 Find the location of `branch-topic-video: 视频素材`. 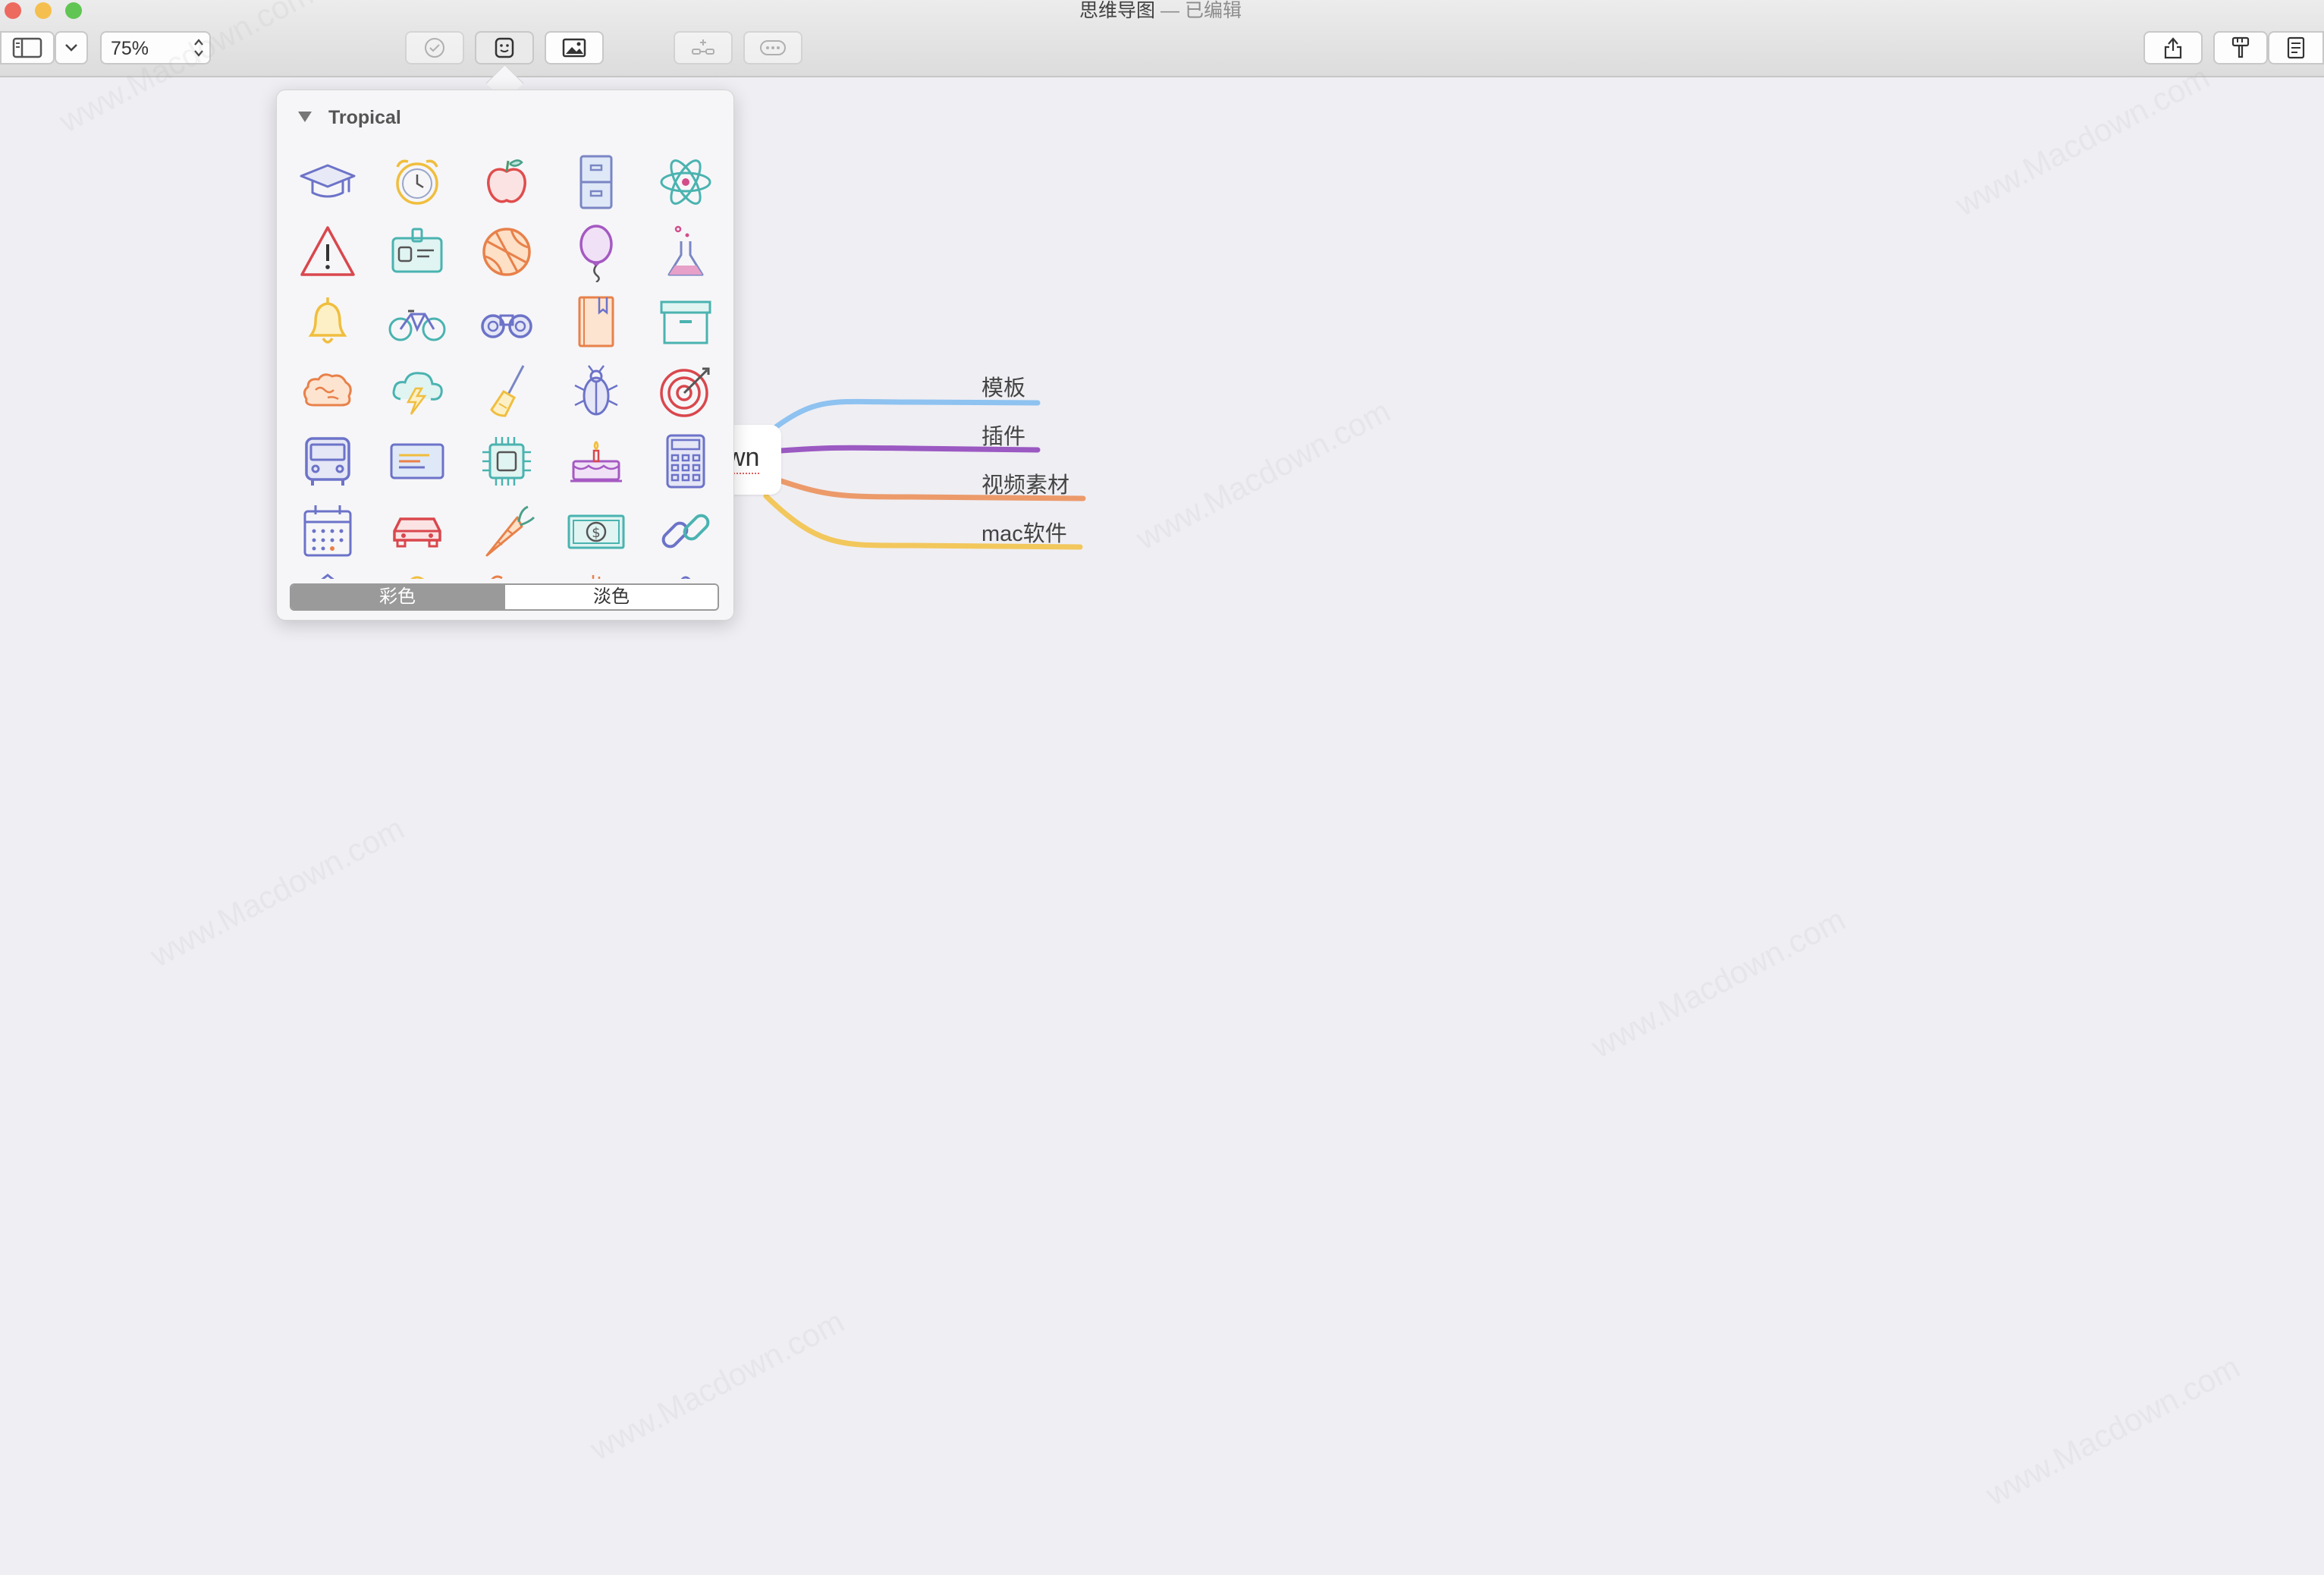

branch-topic-video: 视频素材 is located at coordinates (1025, 483).